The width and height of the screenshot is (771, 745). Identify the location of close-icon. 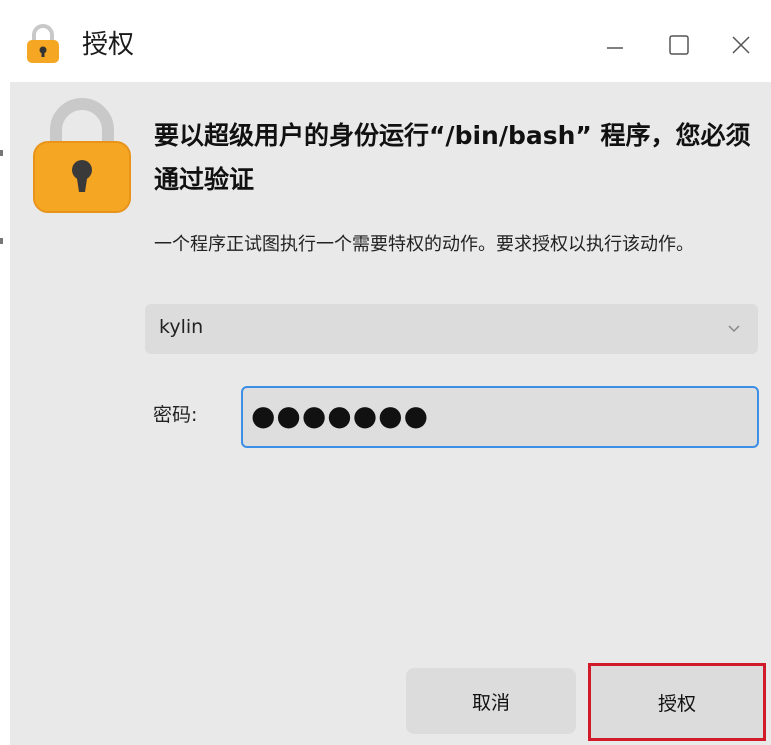
(741, 45).